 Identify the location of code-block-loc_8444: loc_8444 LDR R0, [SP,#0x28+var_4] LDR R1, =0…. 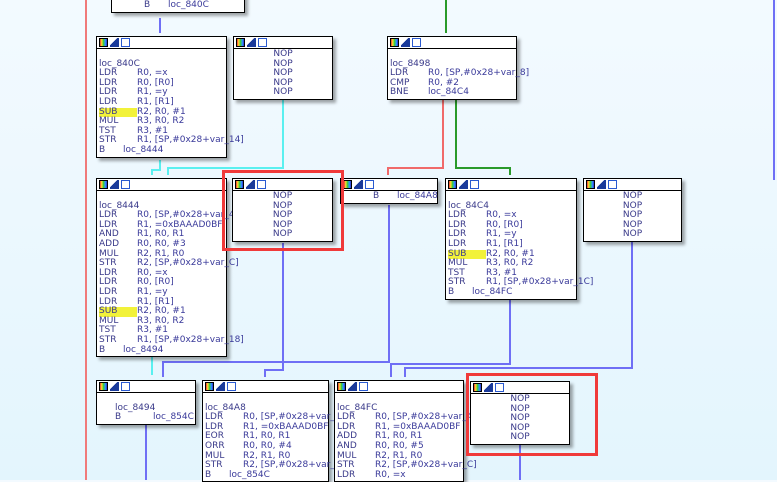
(170, 268).